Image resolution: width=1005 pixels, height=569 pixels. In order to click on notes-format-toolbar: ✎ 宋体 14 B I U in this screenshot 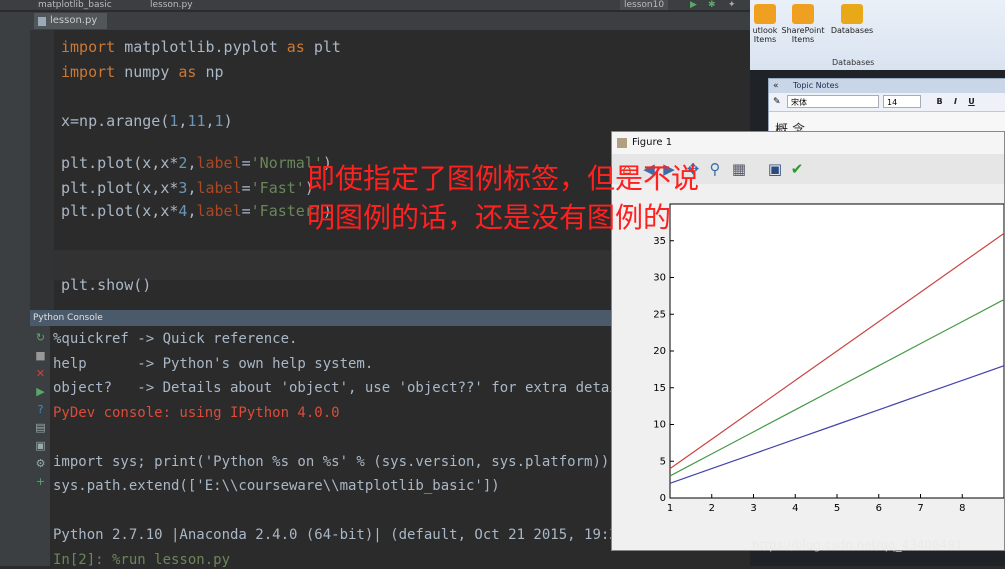, I will do `click(887, 102)`.